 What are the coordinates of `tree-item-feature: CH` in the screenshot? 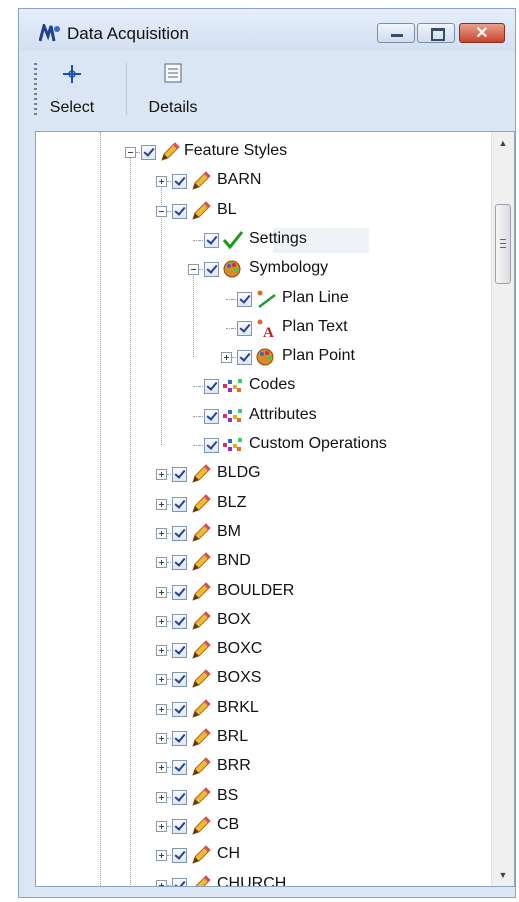 It's located at (228, 854).